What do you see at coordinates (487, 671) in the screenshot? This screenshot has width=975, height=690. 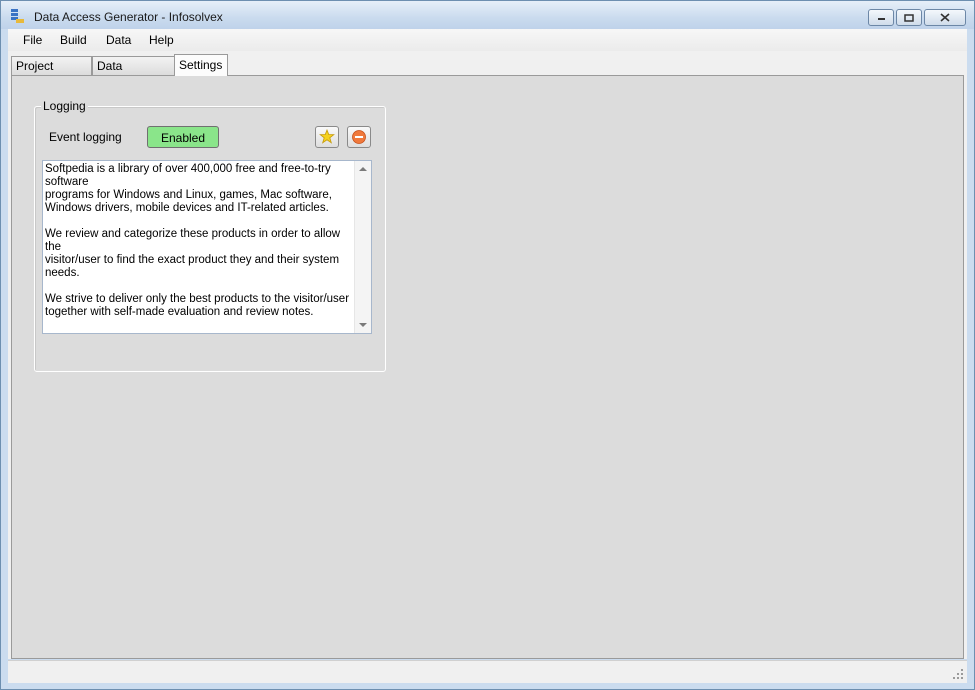 I see `status-bar` at bounding box center [487, 671].